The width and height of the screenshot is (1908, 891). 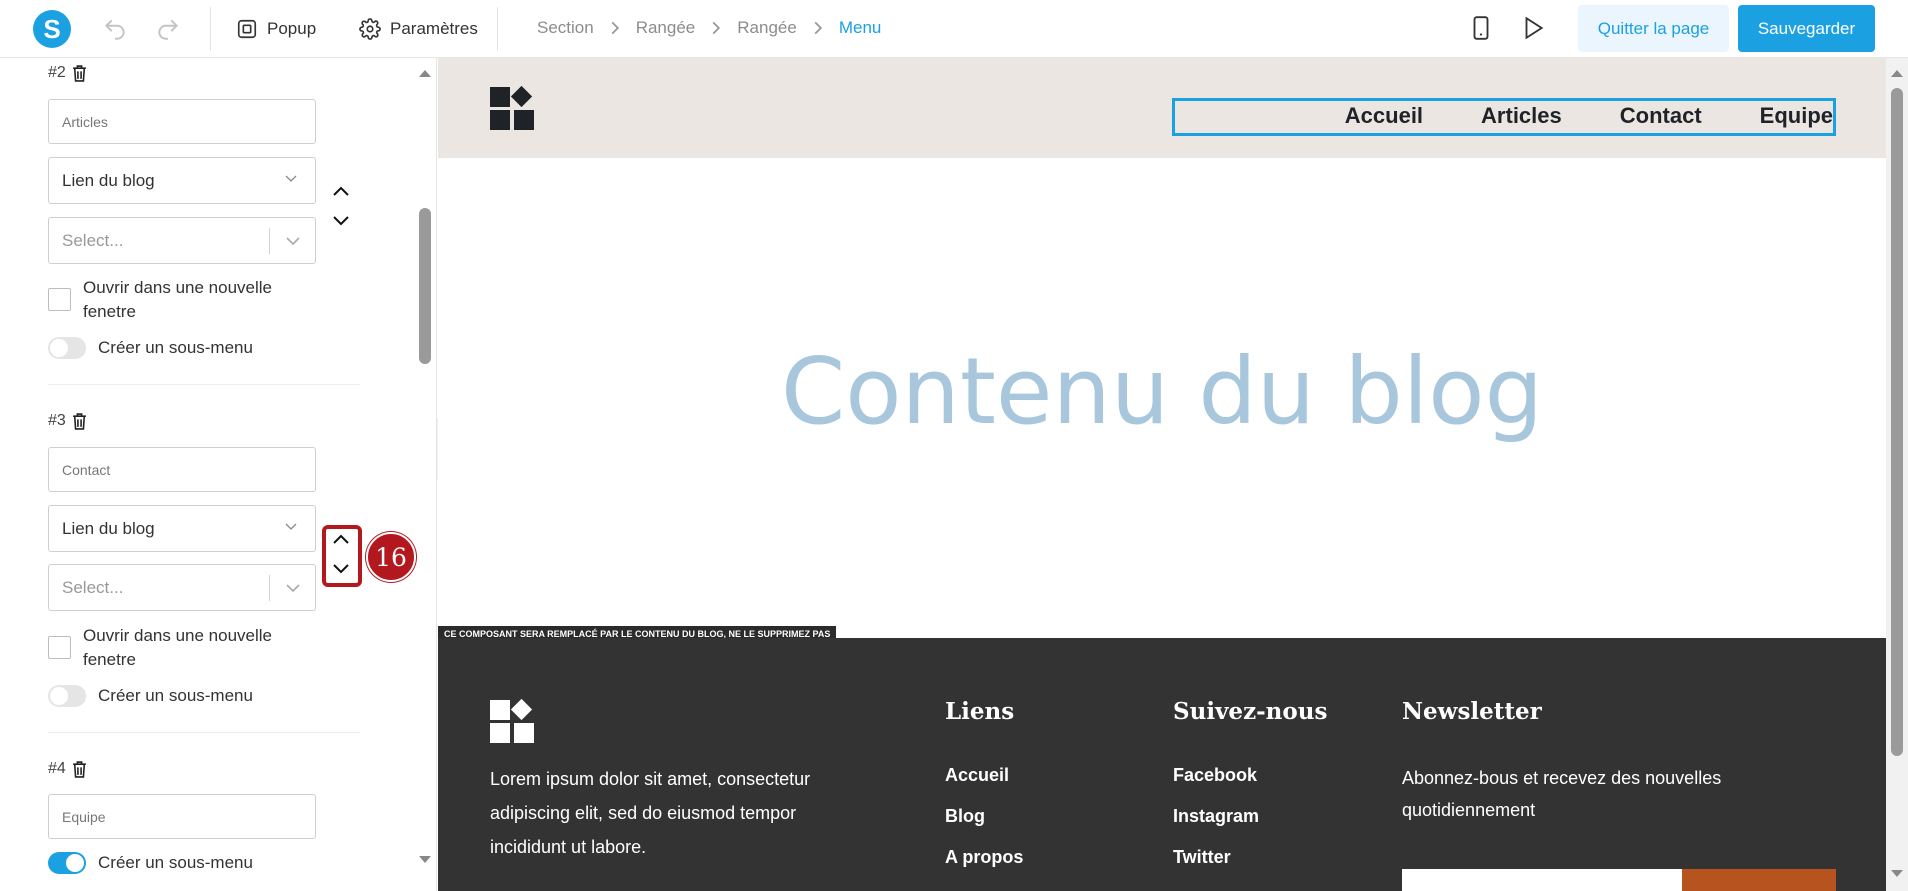 I want to click on menu-item-header: #3, so click(x=67, y=421).